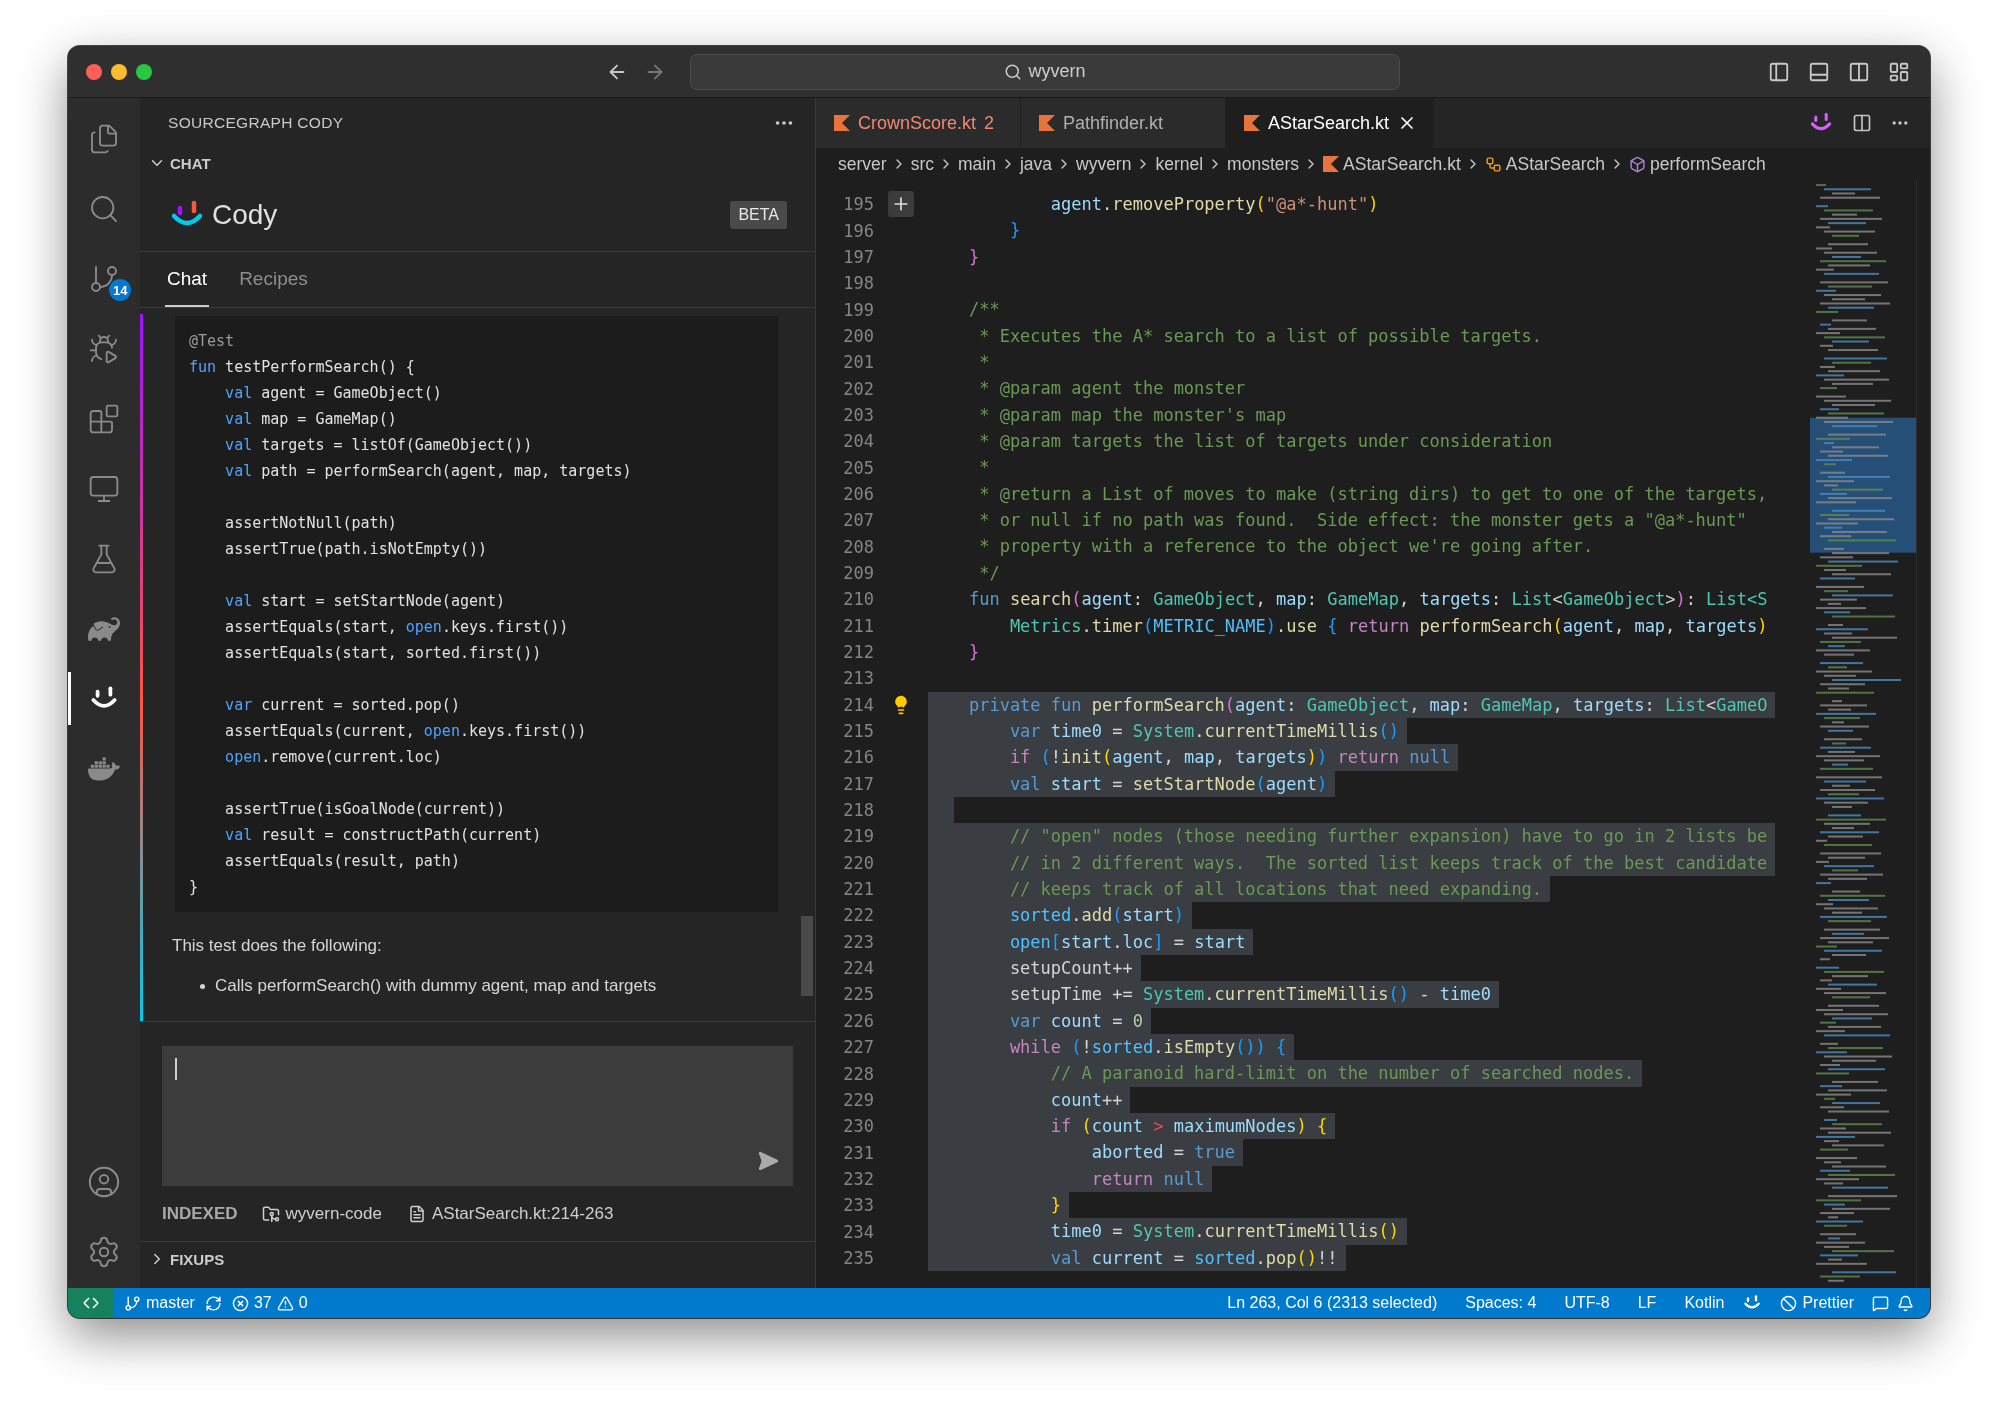  What do you see at coordinates (1587, 1303) in the screenshot?
I see `status-item: UTF-8` at bounding box center [1587, 1303].